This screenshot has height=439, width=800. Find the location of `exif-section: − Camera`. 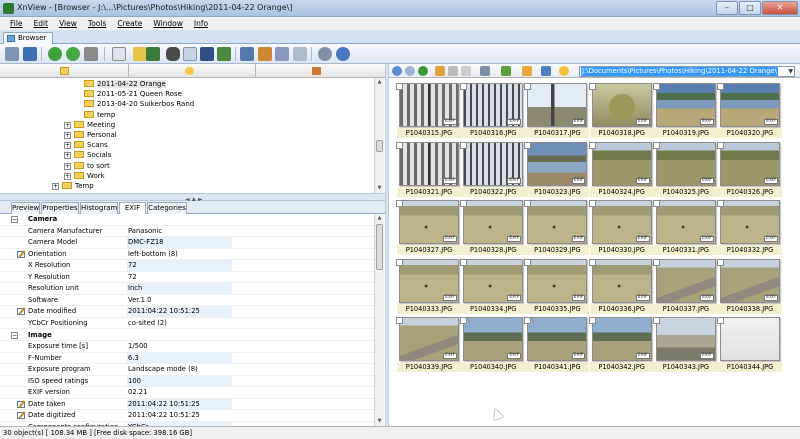

exif-section: − Camera is located at coordinates (187, 220).